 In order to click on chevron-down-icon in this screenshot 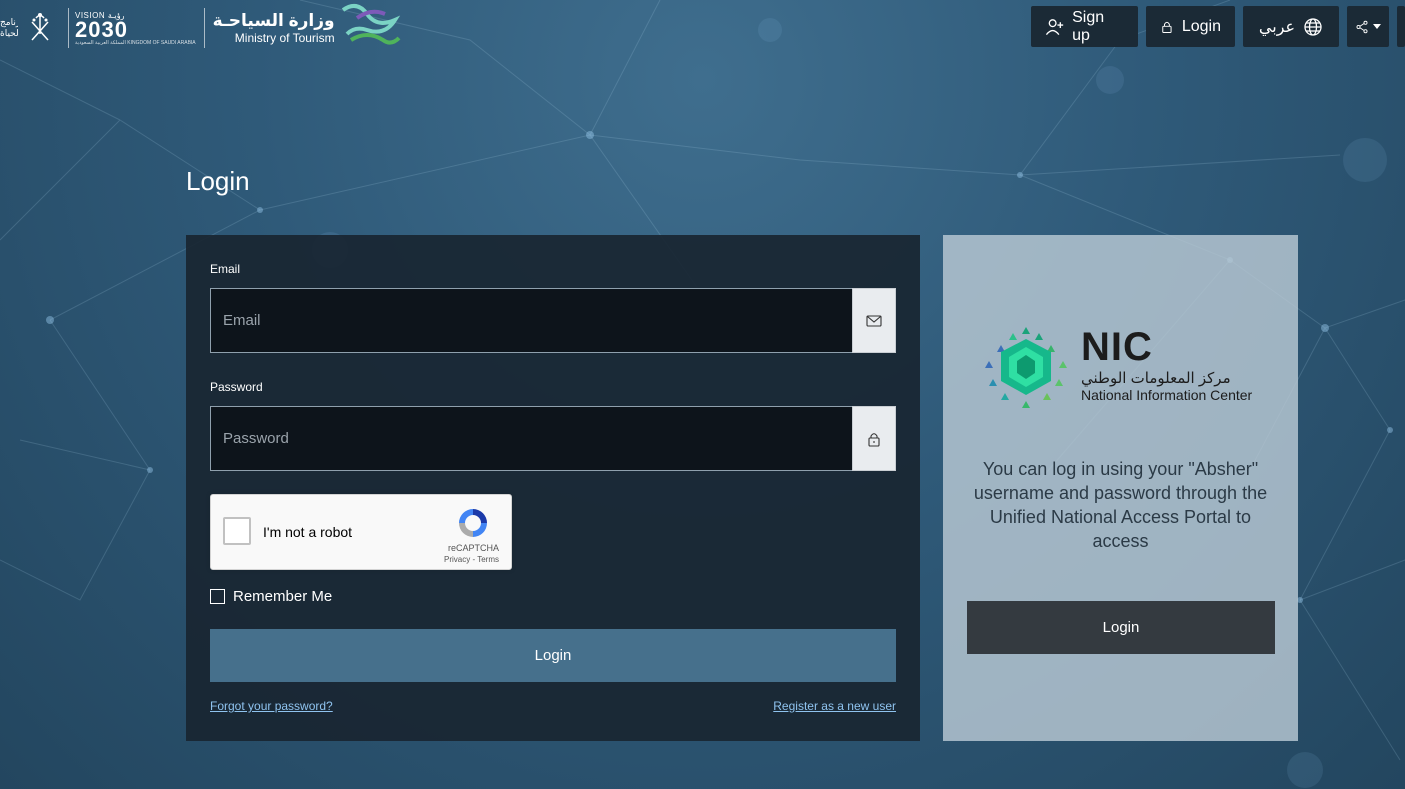, I will do `click(1377, 26)`.